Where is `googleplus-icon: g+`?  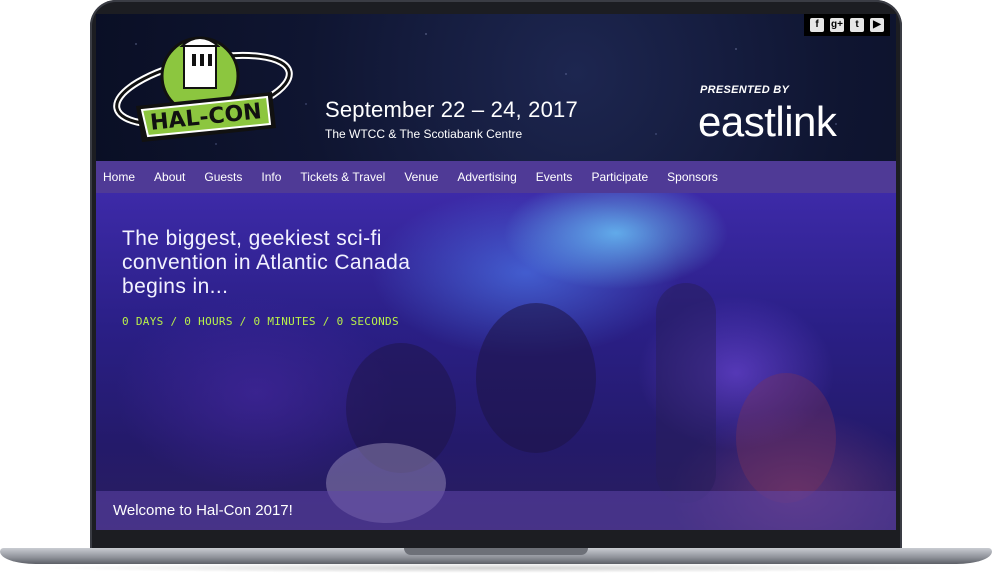 googleplus-icon: g+ is located at coordinates (837, 25).